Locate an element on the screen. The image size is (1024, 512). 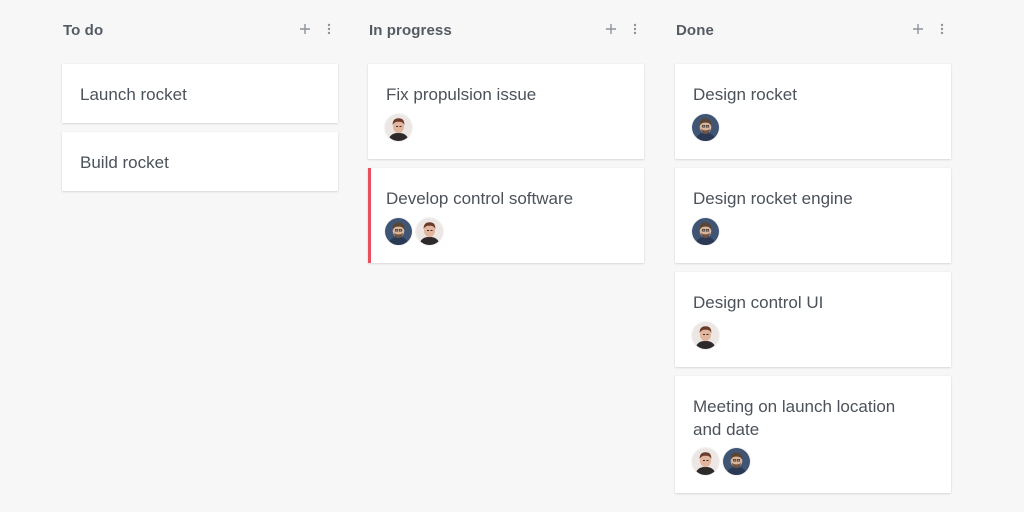
task-card-title: Design rocket engine is located at coordinates (773, 198).